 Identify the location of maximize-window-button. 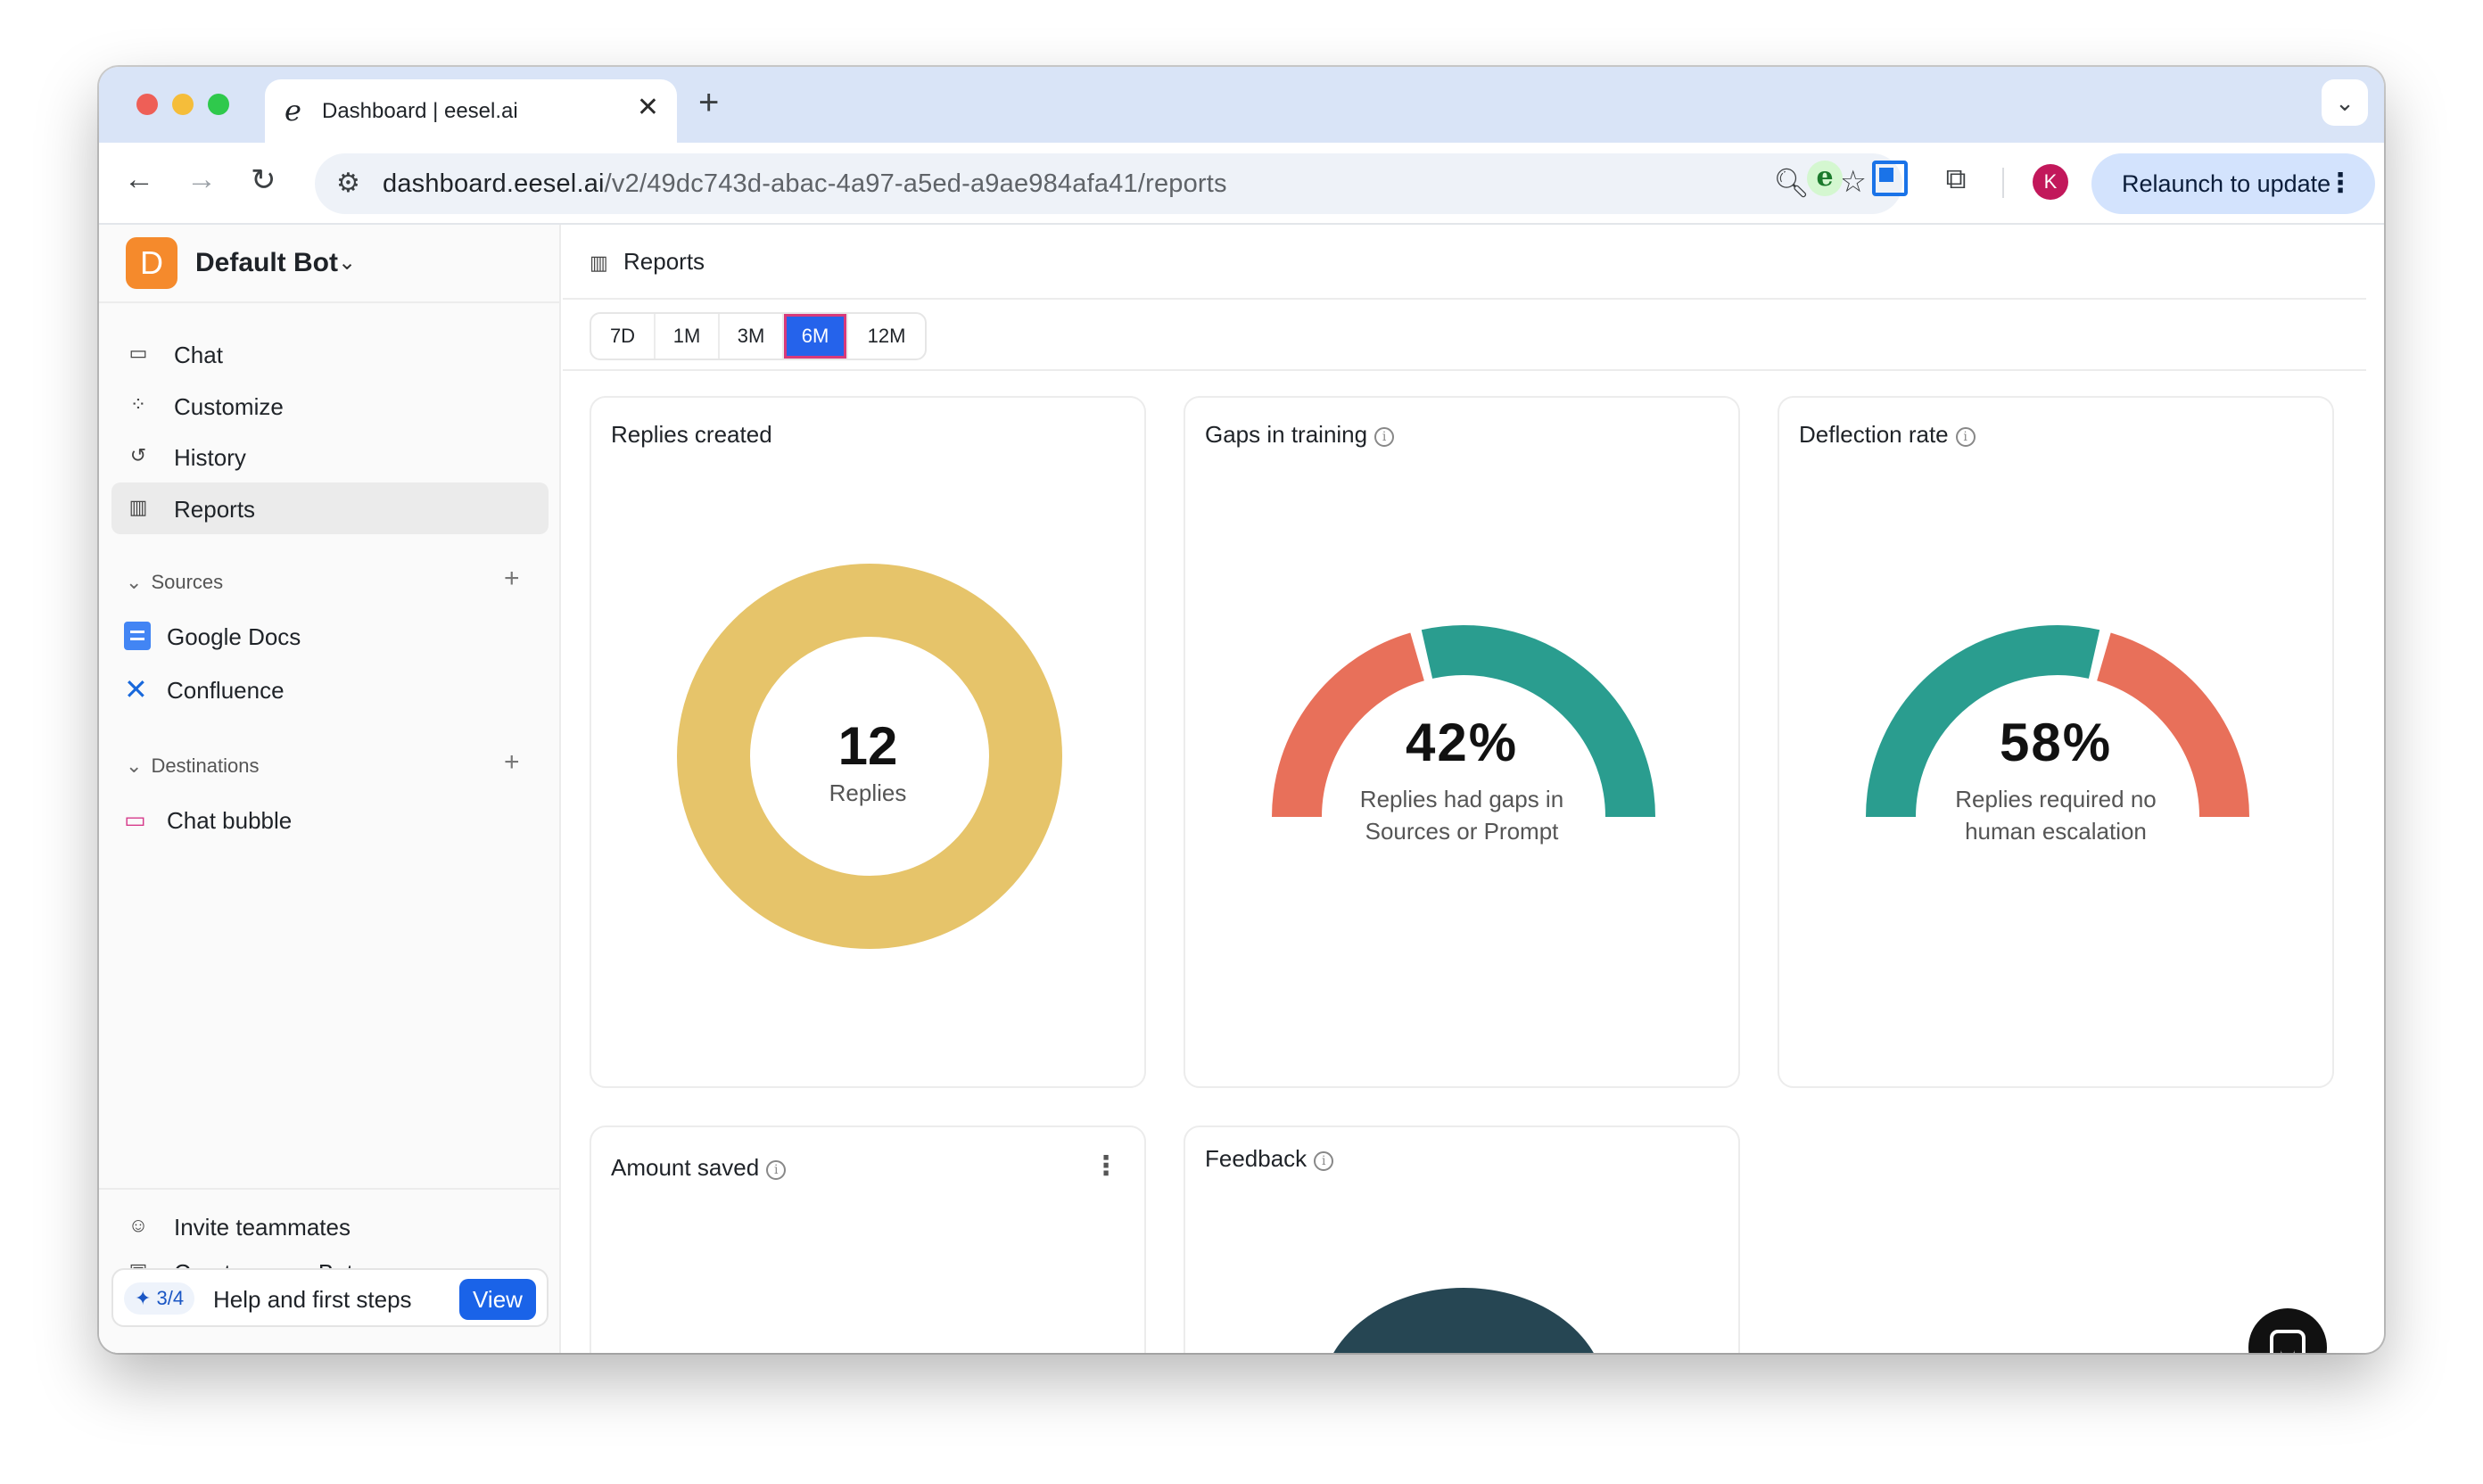
(218, 105).